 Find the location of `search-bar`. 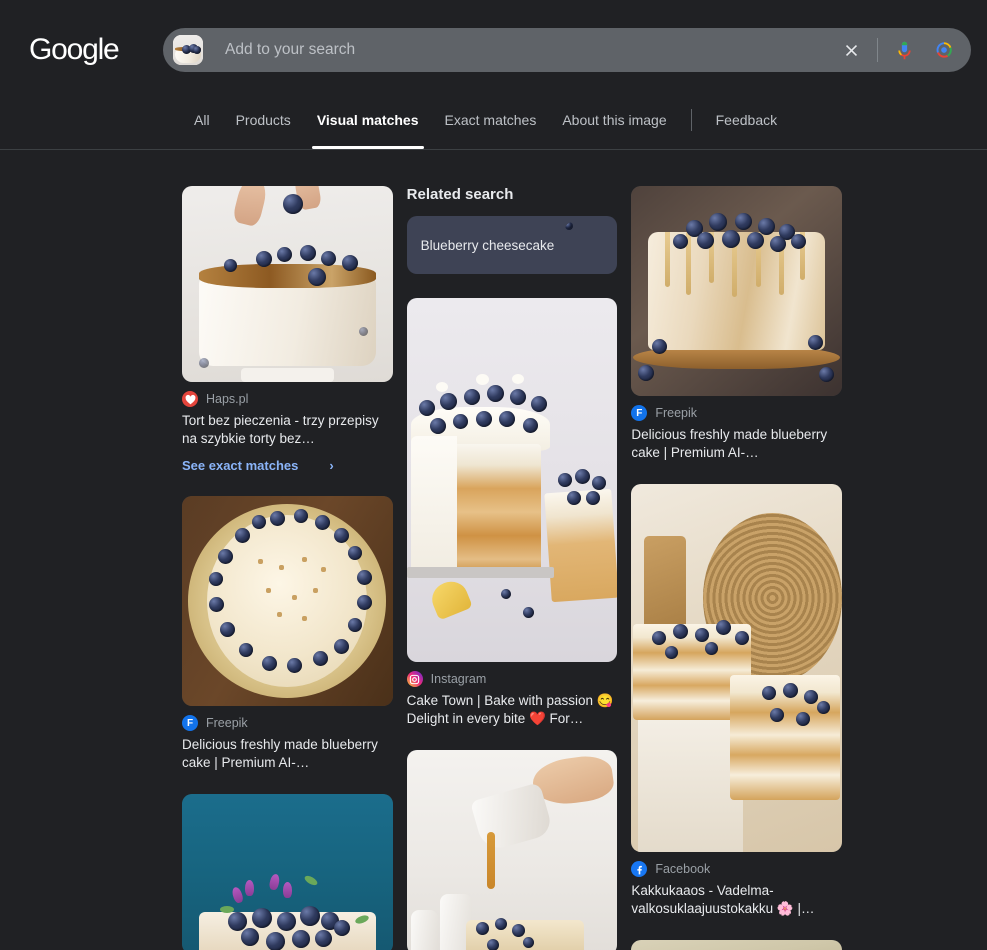

search-bar is located at coordinates (567, 50).